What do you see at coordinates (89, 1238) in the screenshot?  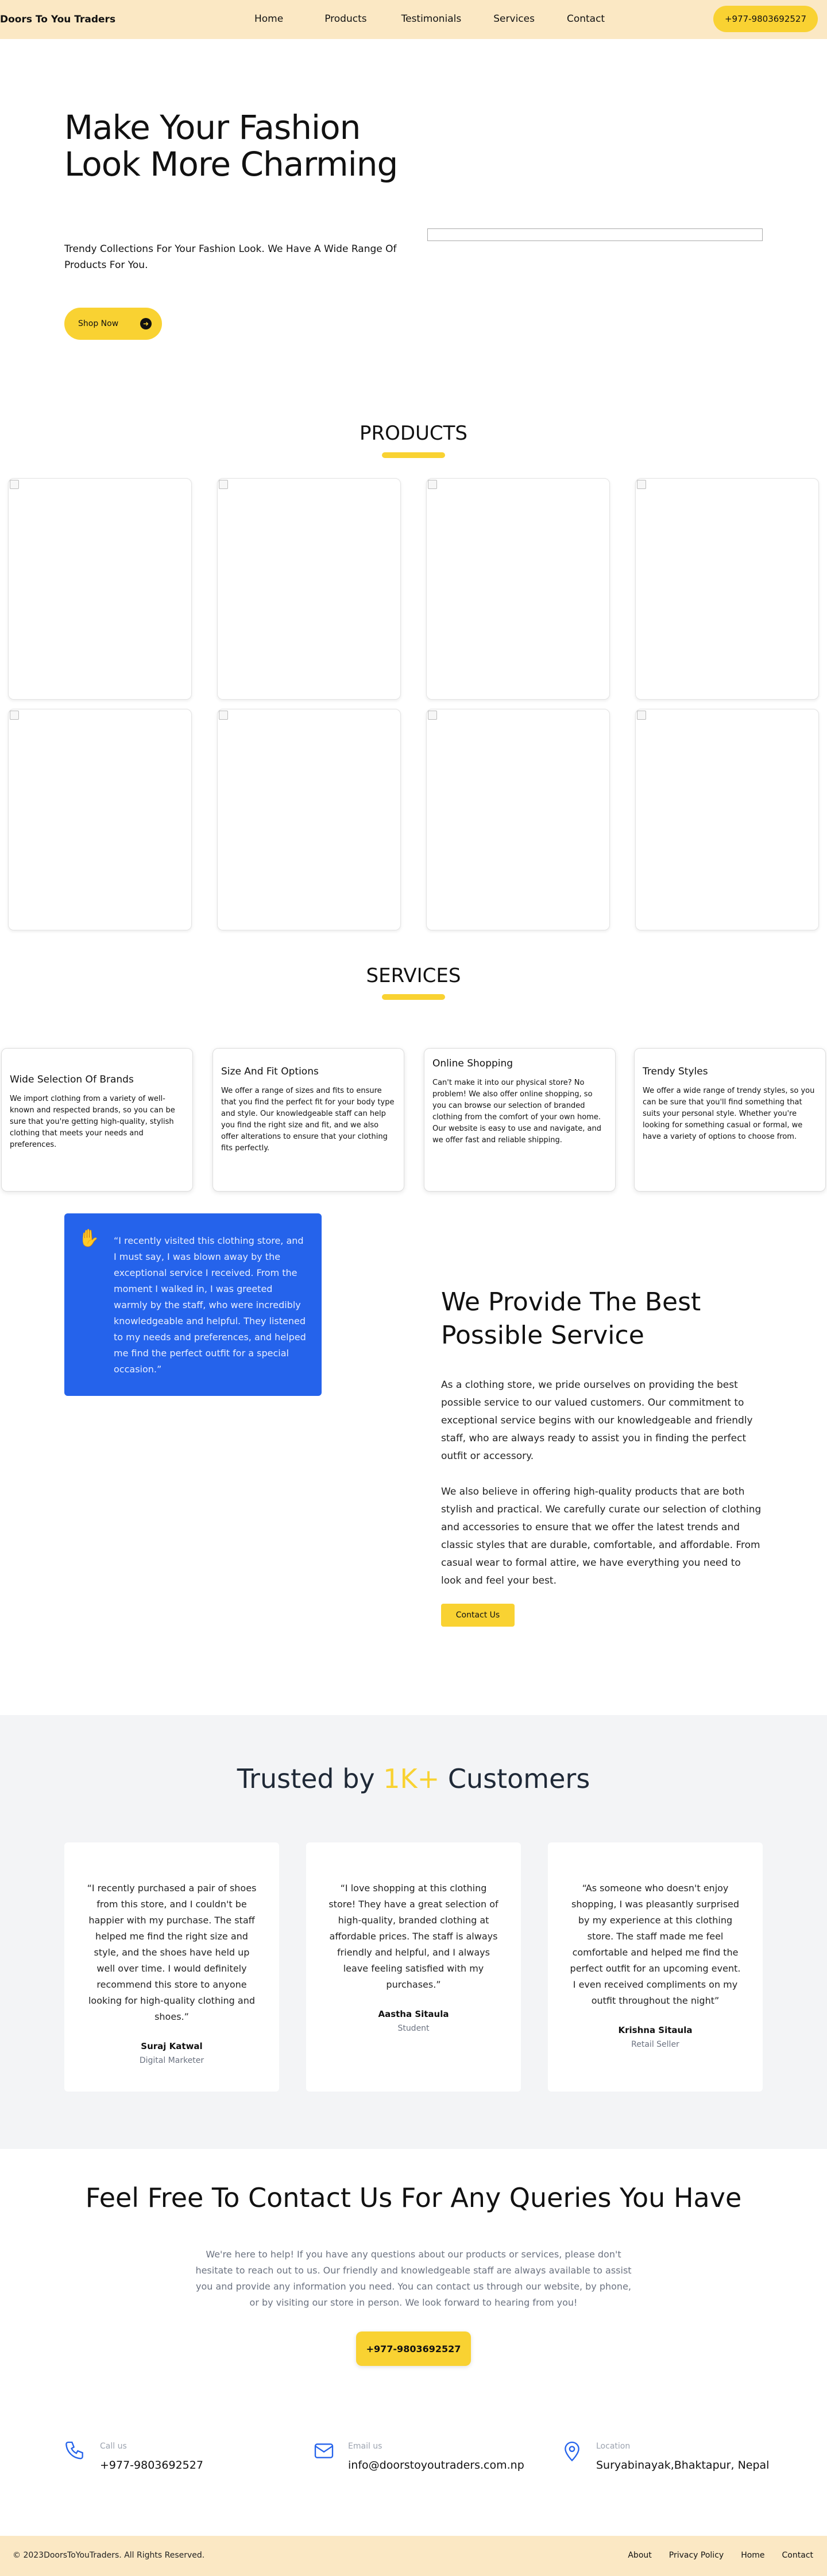 I see `waving-hand-icon: ✋` at bounding box center [89, 1238].